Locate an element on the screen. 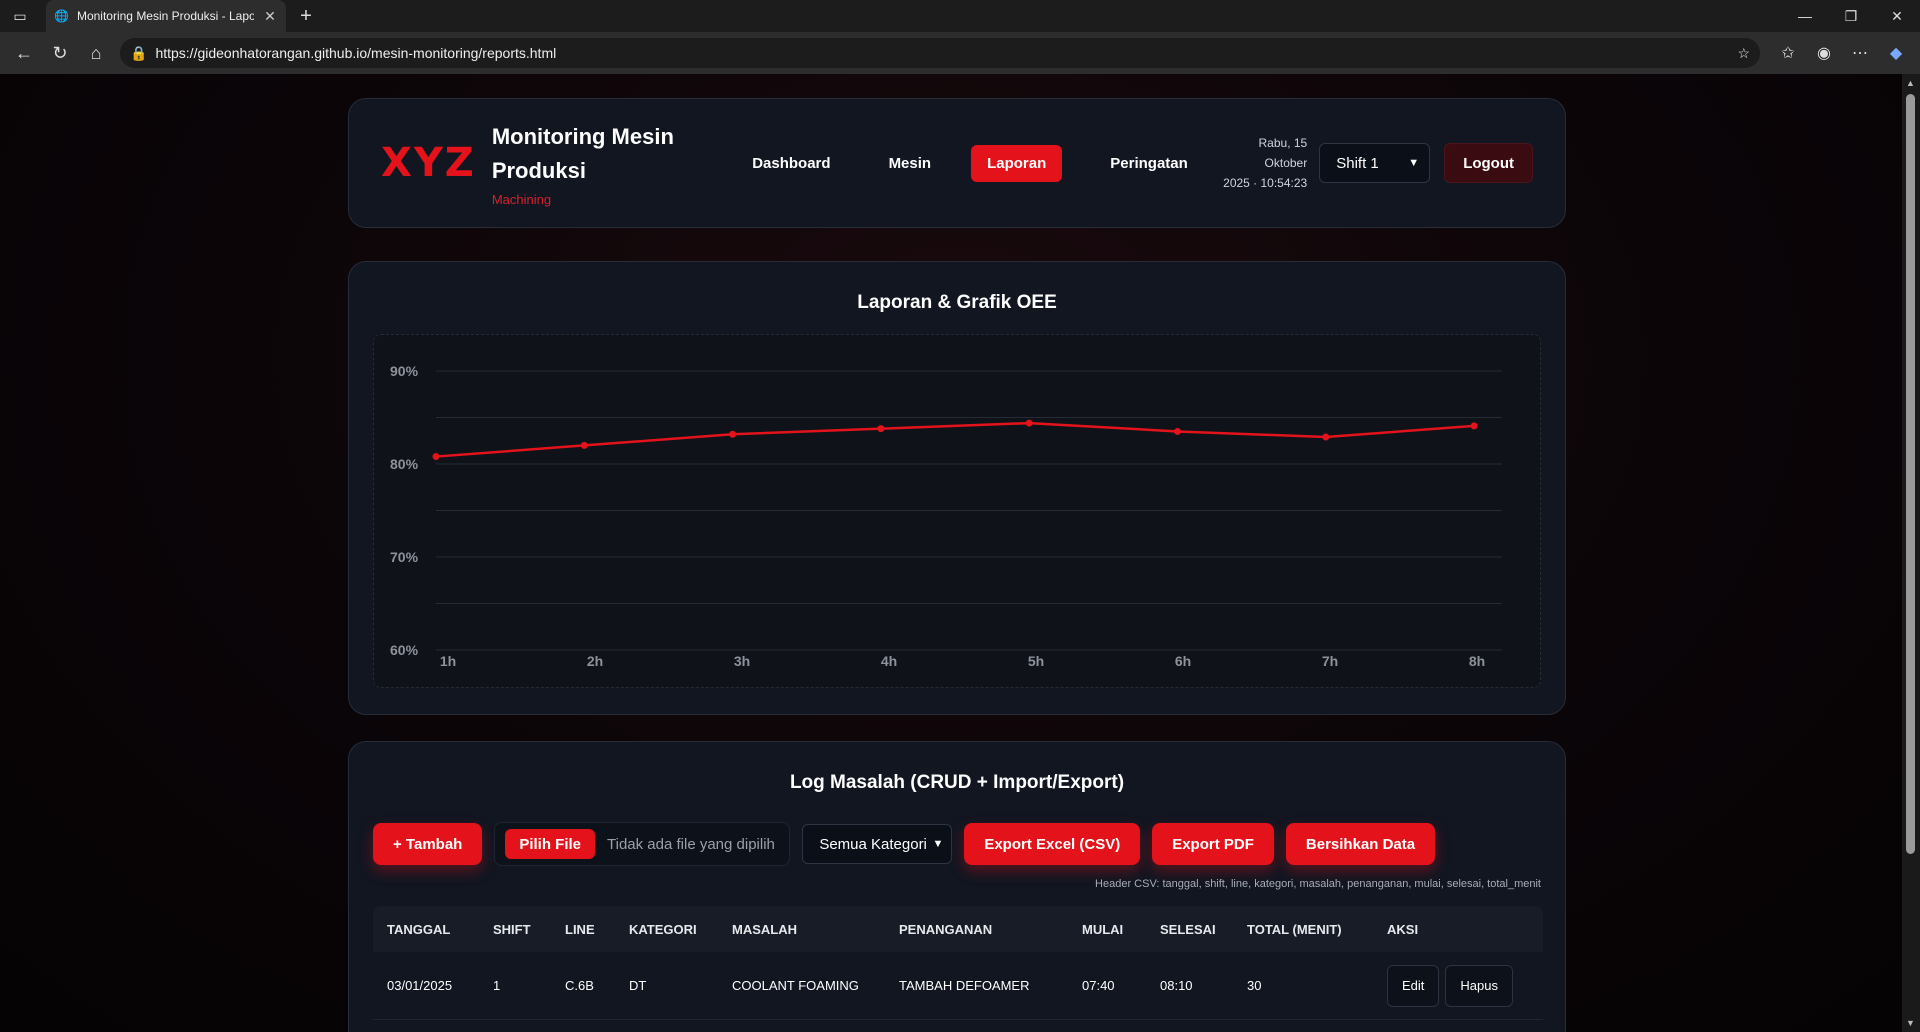 The height and width of the screenshot is (1032, 1920). date-text: Rabu, 15 Oktober is located at coordinates (1283, 153).